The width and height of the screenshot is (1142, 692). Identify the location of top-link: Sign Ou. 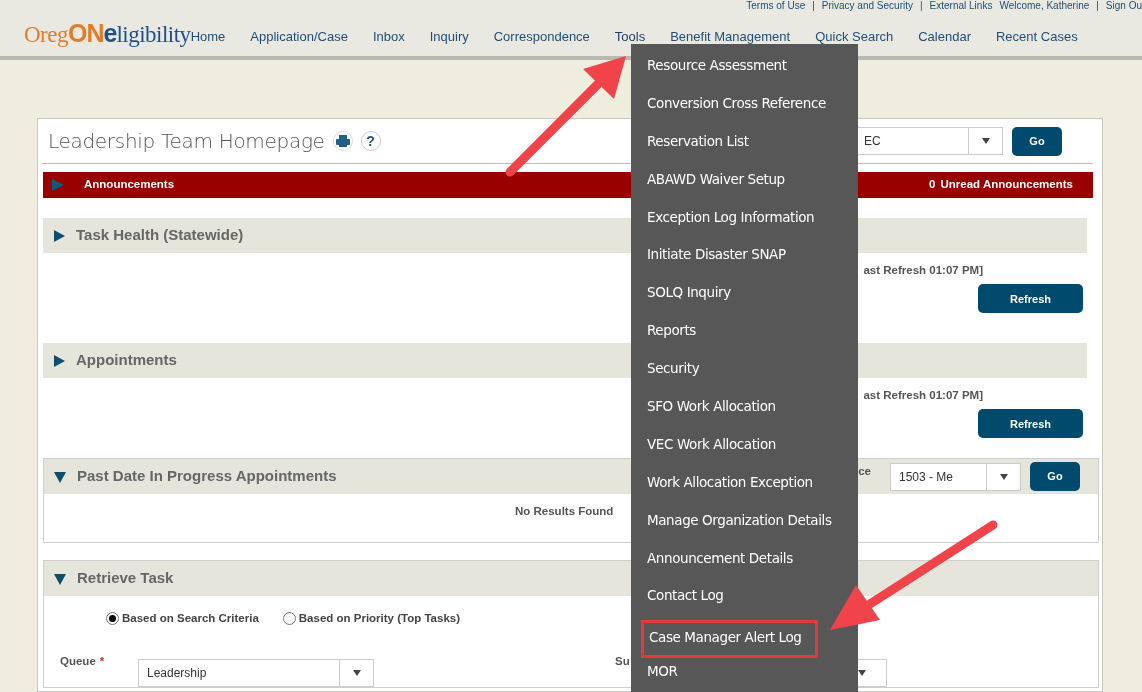
(1123, 6).